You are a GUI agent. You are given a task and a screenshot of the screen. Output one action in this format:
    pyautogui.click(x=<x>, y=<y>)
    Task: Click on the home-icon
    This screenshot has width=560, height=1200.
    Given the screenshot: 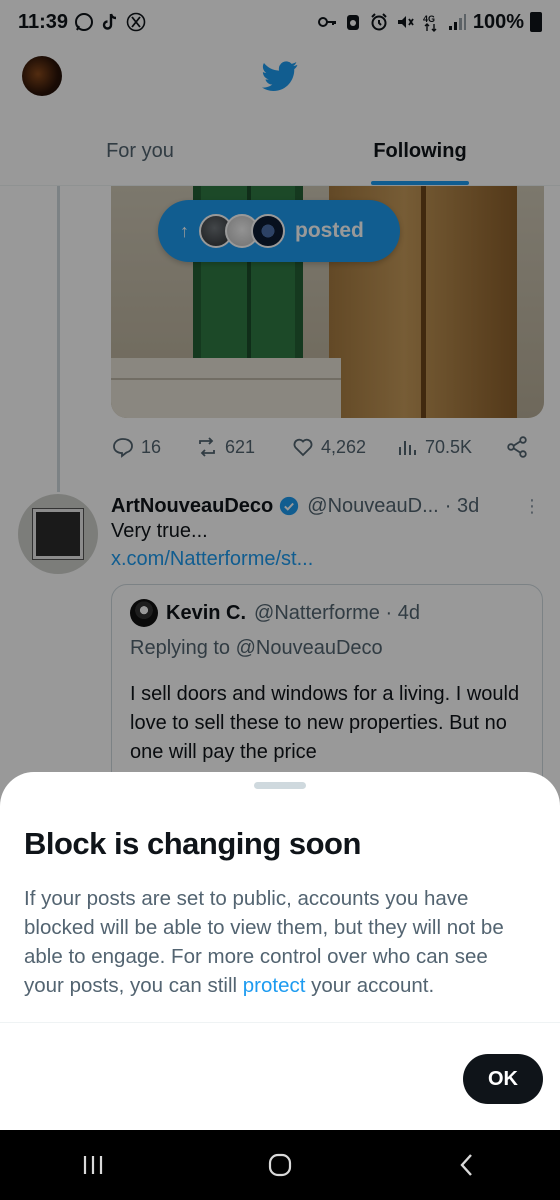 What is the action you would take?
    pyautogui.click(x=280, y=1165)
    